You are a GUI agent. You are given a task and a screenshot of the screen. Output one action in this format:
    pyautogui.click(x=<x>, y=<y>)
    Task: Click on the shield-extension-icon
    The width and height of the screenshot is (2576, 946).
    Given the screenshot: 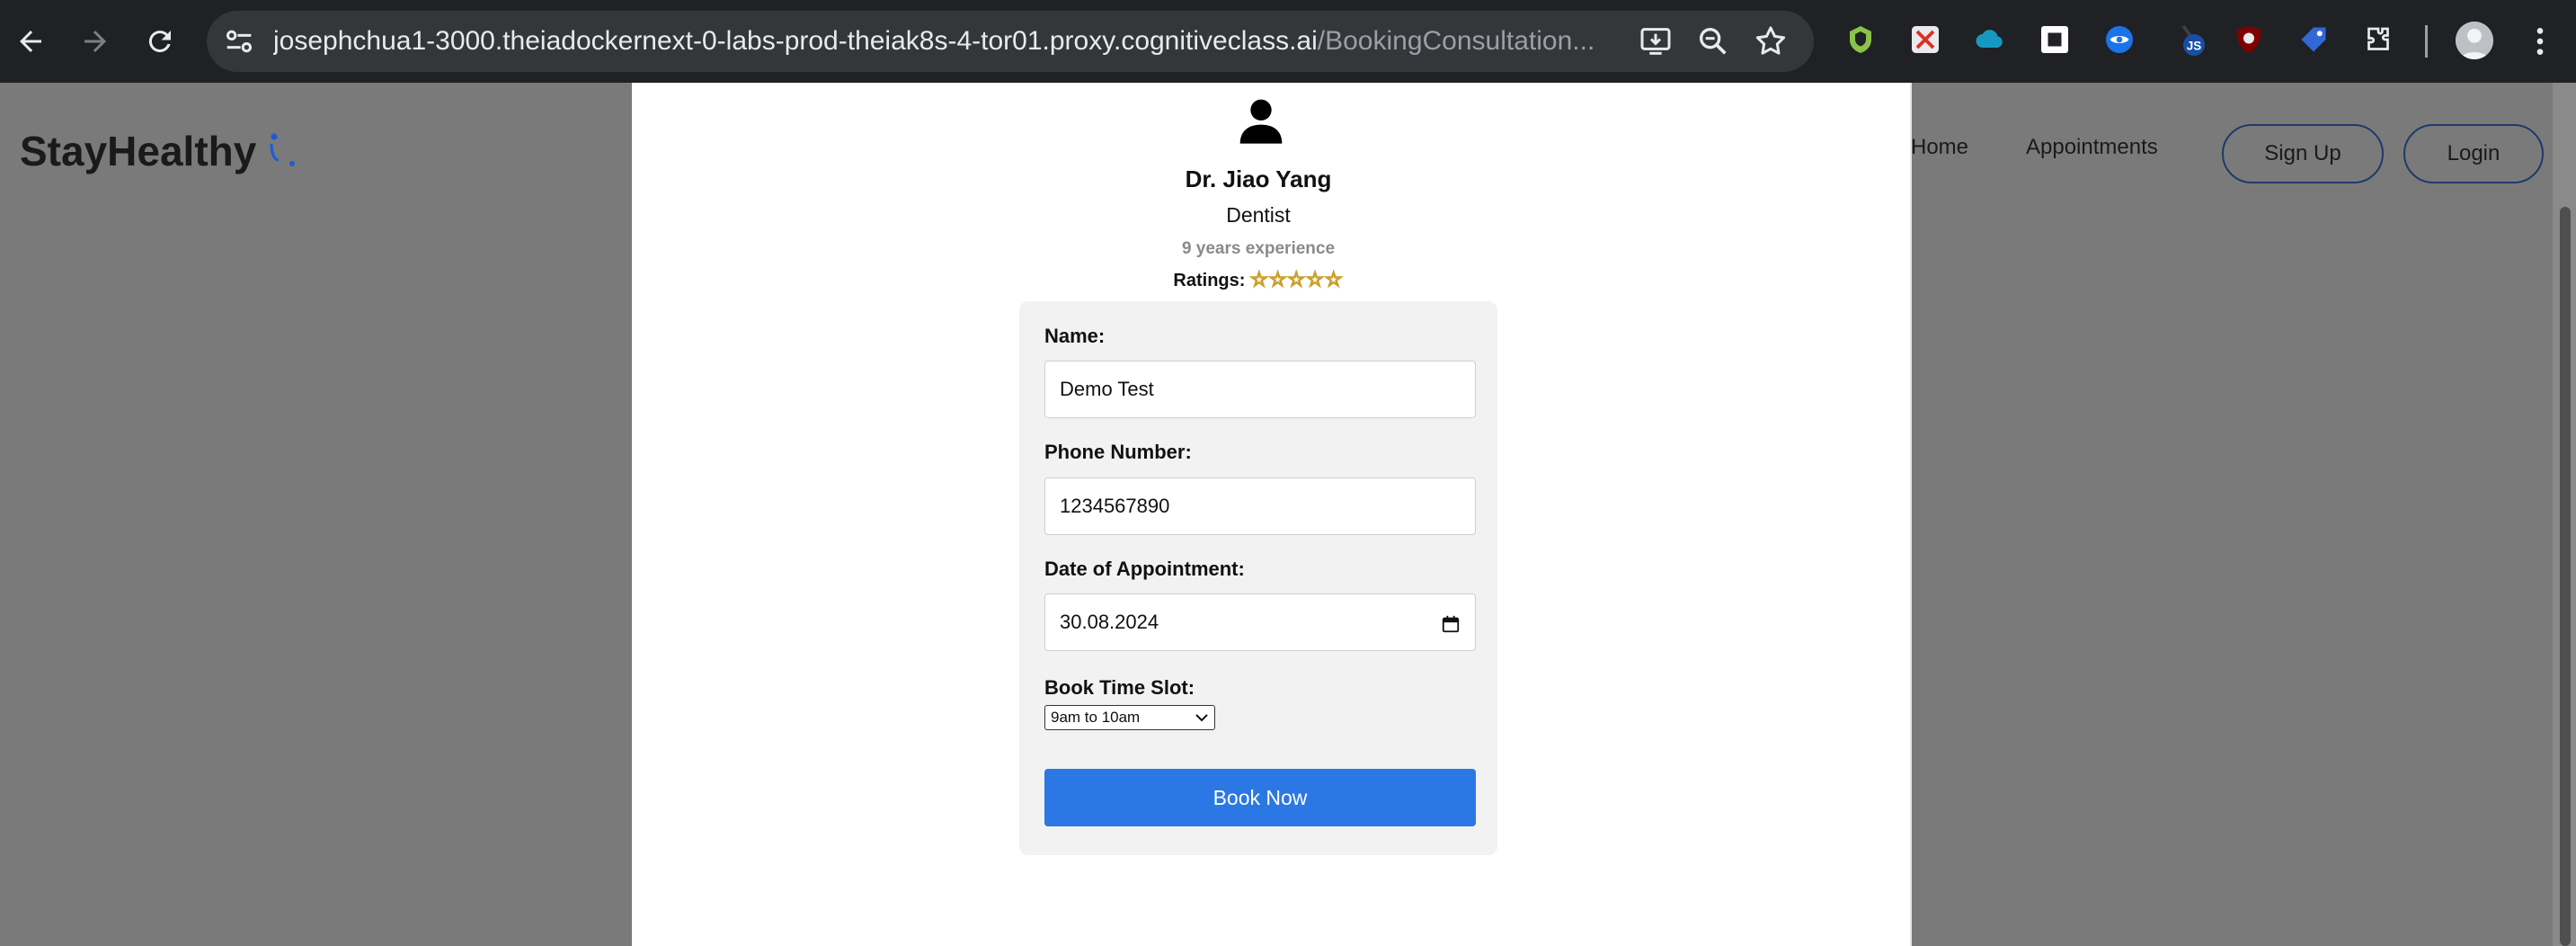 What is the action you would take?
    pyautogui.click(x=1860, y=39)
    